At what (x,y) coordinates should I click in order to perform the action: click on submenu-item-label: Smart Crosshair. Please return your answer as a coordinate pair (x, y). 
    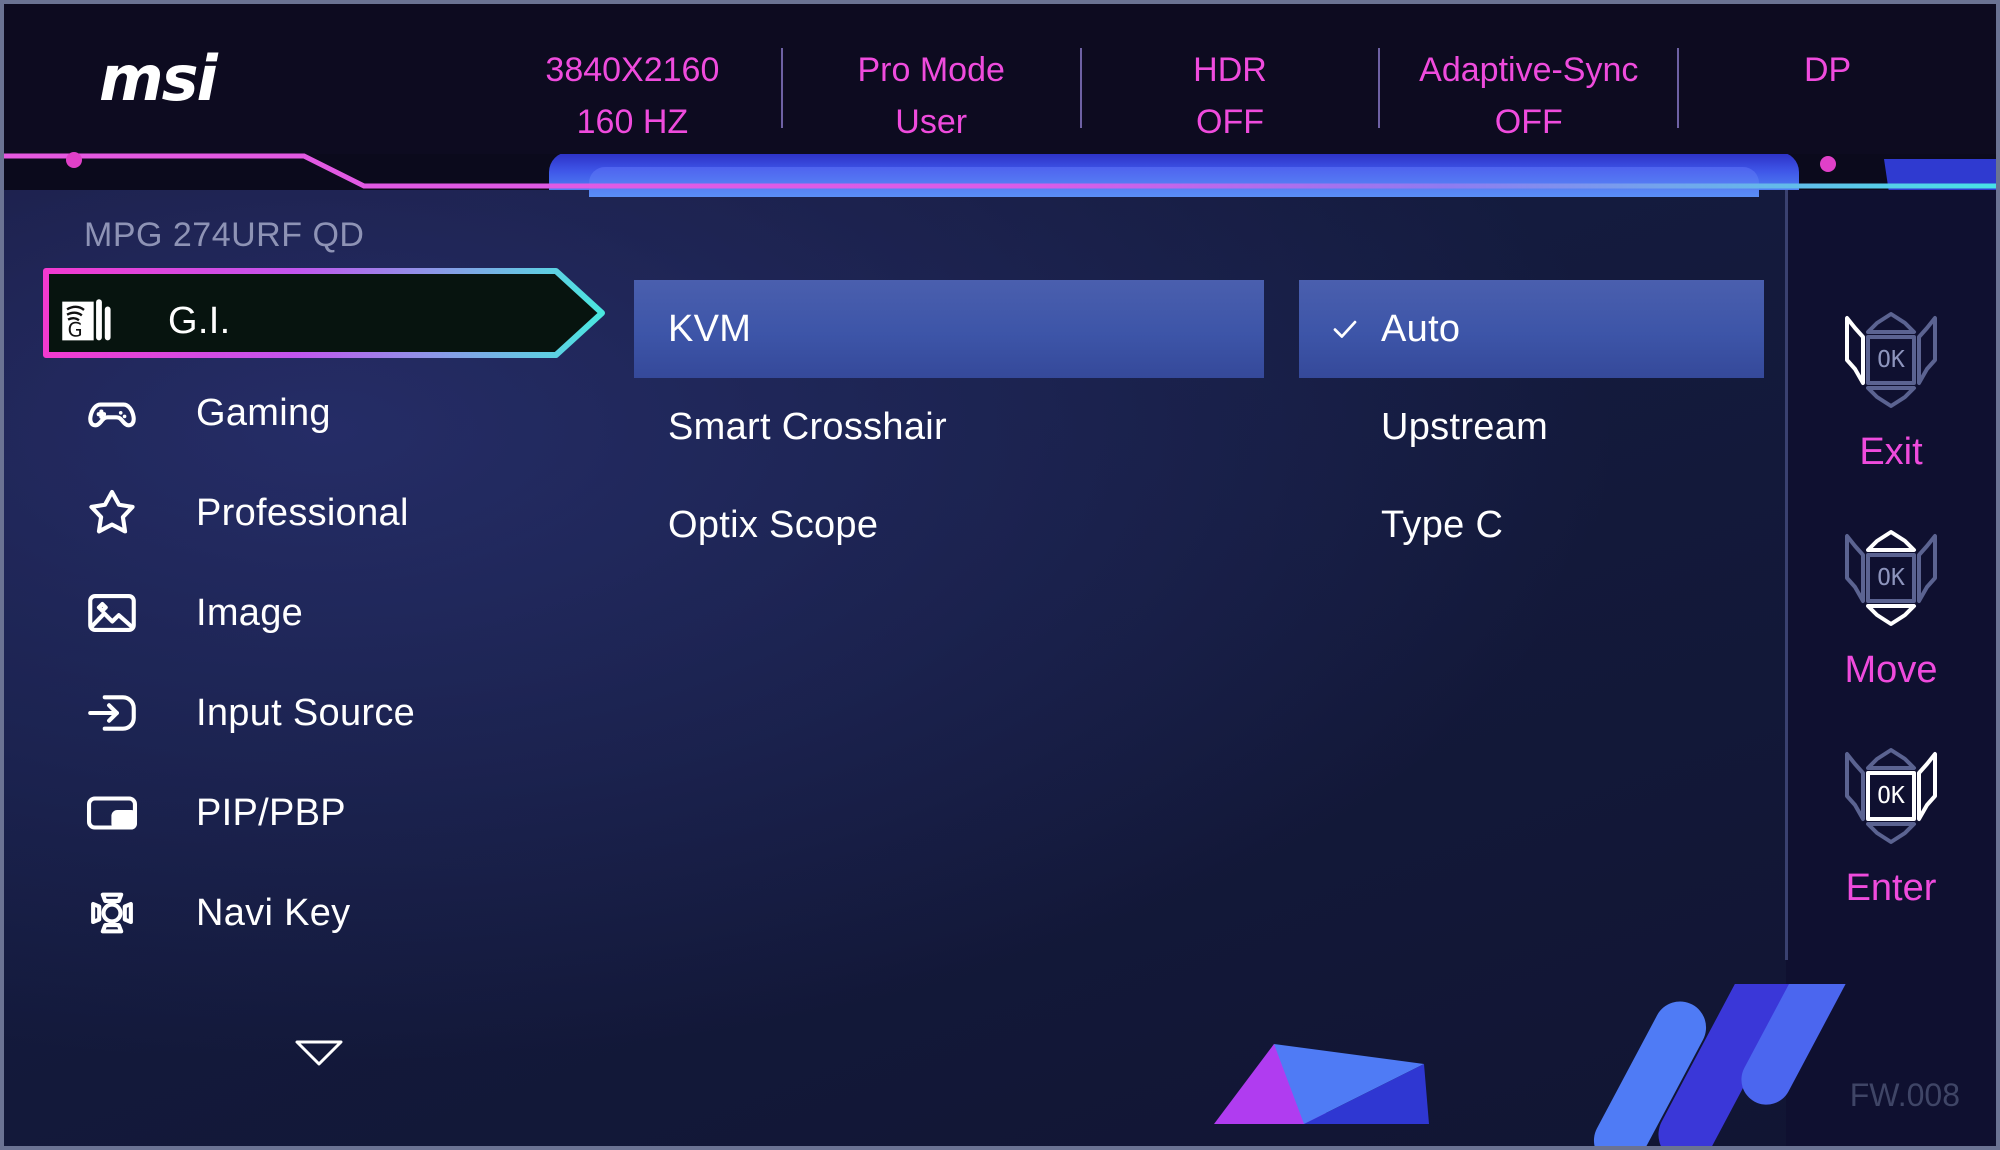
    Looking at the image, I should click on (807, 426).